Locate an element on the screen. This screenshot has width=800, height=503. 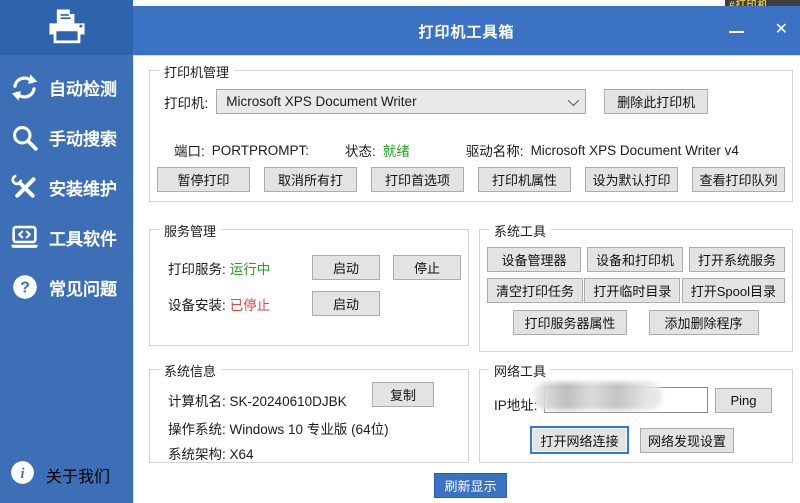
print-service-stop-button: 停止 is located at coordinates (427, 267).